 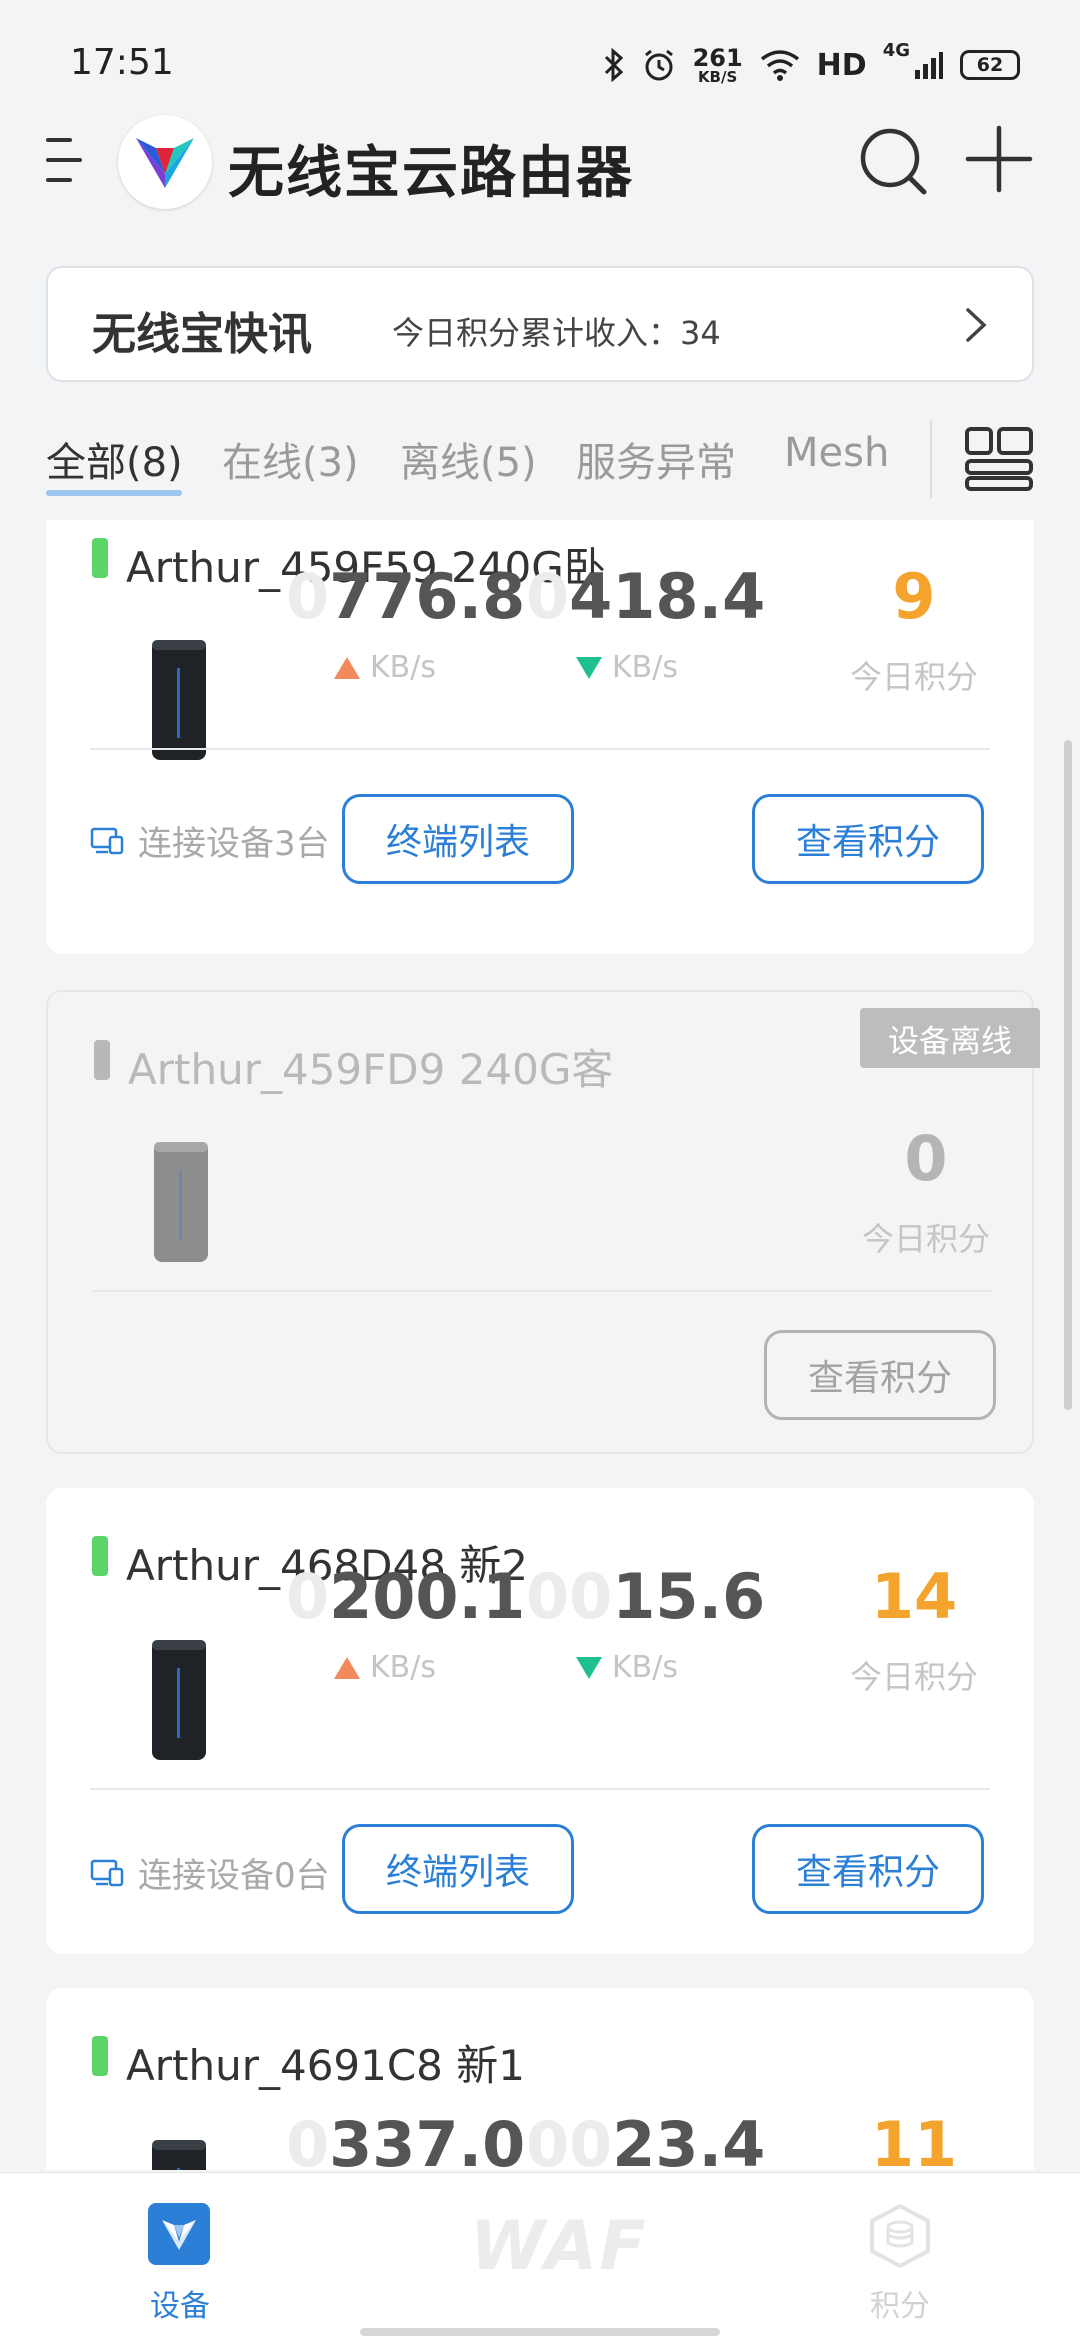 What do you see at coordinates (900, 2236) in the screenshot?
I see `points-nav-icon` at bounding box center [900, 2236].